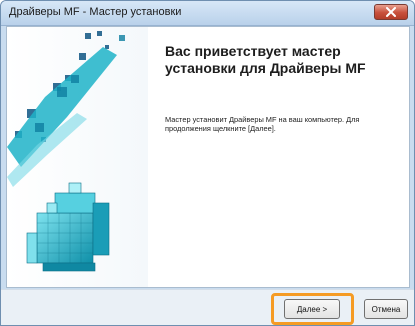 The image size is (415, 326). What do you see at coordinates (312, 309) in the screenshot?
I see `next-button: Далее >` at bounding box center [312, 309].